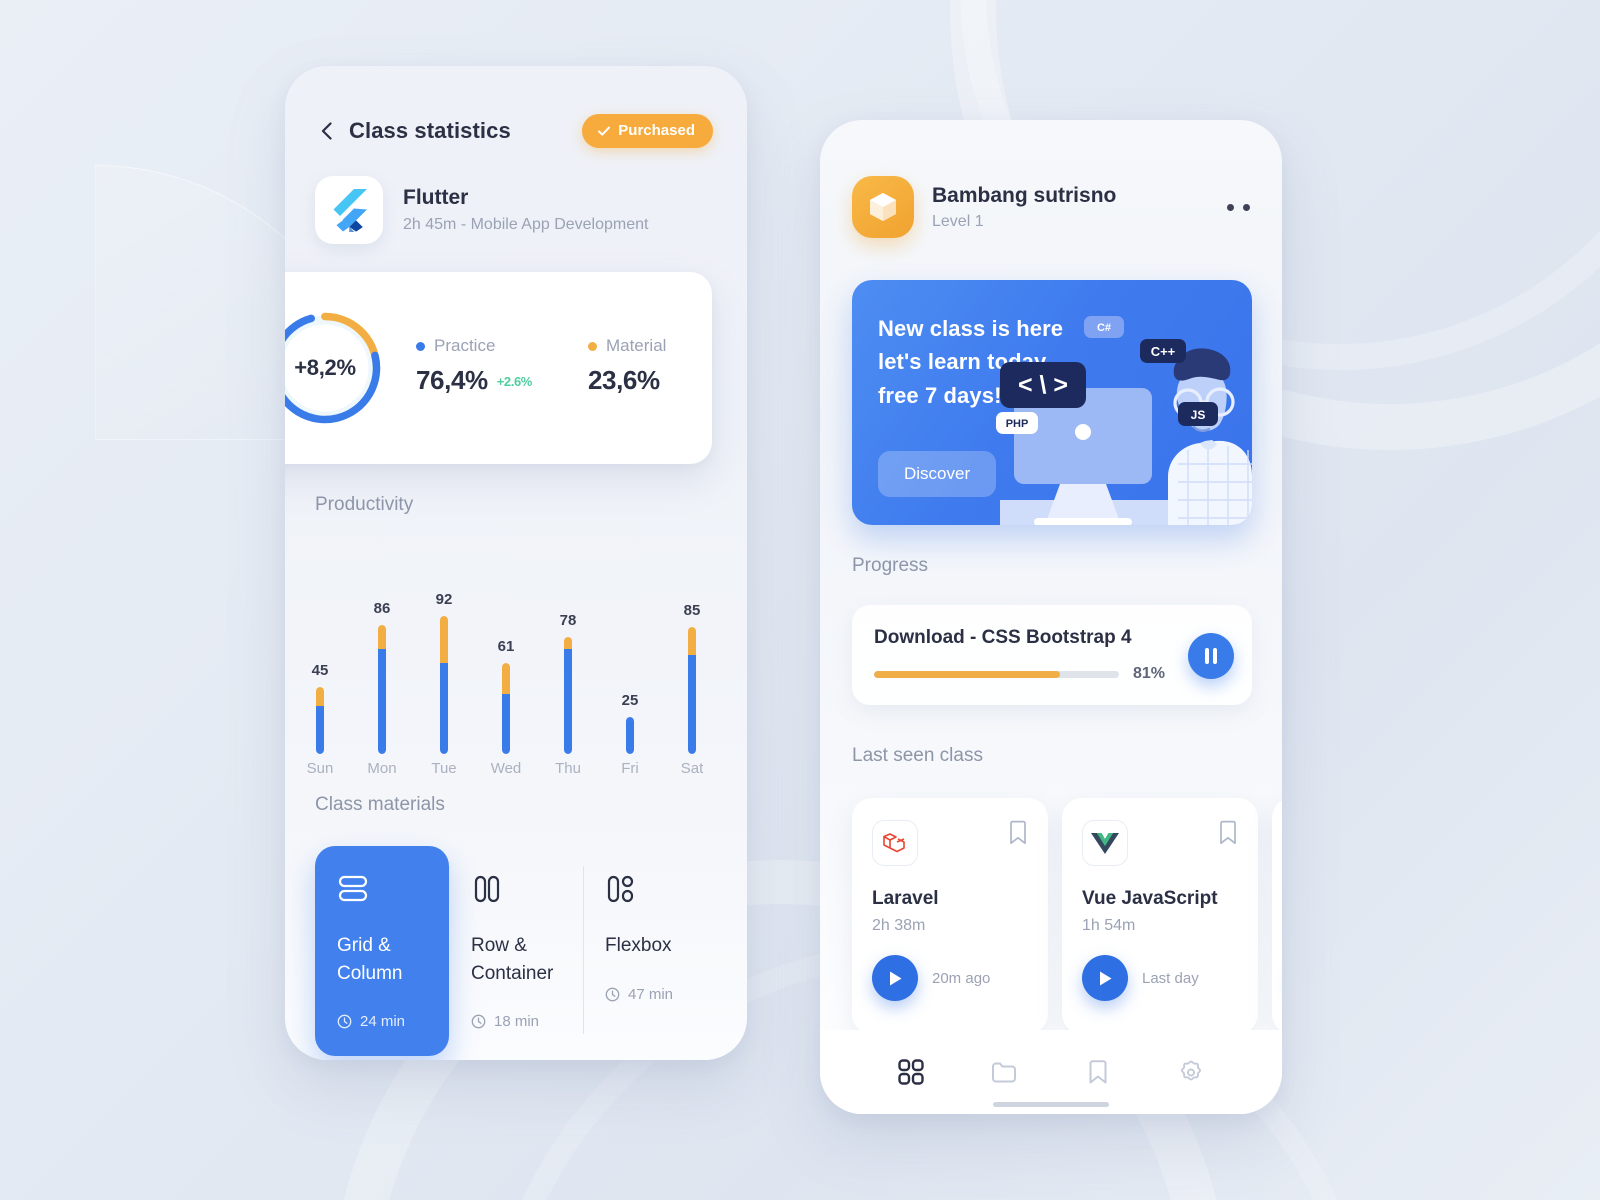 The image size is (1600, 1200). I want to click on check-icon, so click(604, 131).